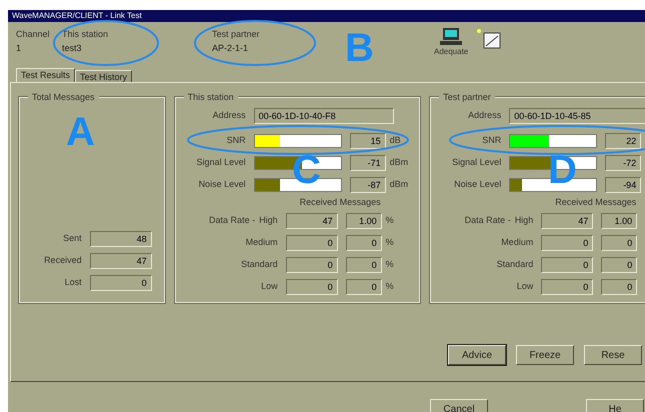 The height and width of the screenshot is (412, 645). I want to click on address-field: 00-60-1D-10-40-F8, so click(324, 116).